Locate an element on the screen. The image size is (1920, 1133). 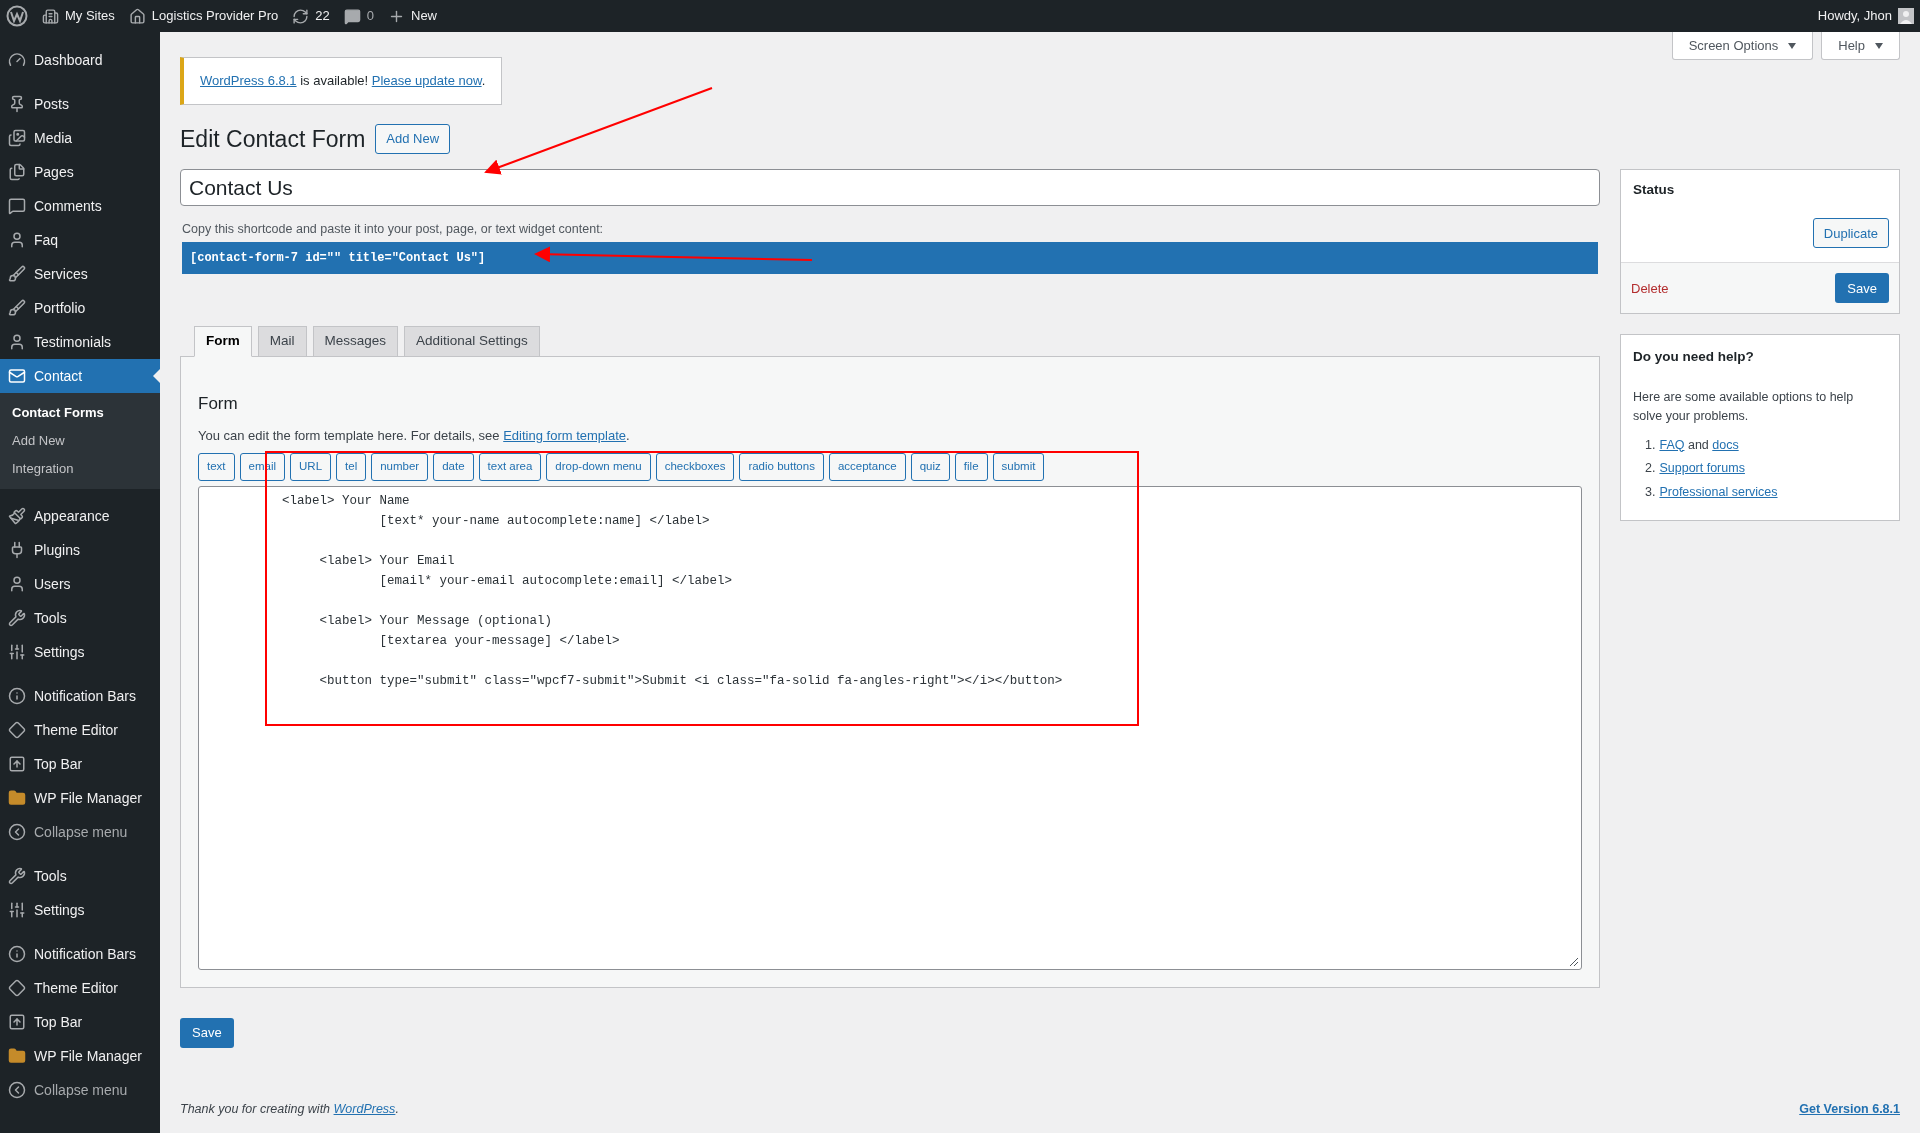
list-number: 1. is located at coordinates (1650, 445).